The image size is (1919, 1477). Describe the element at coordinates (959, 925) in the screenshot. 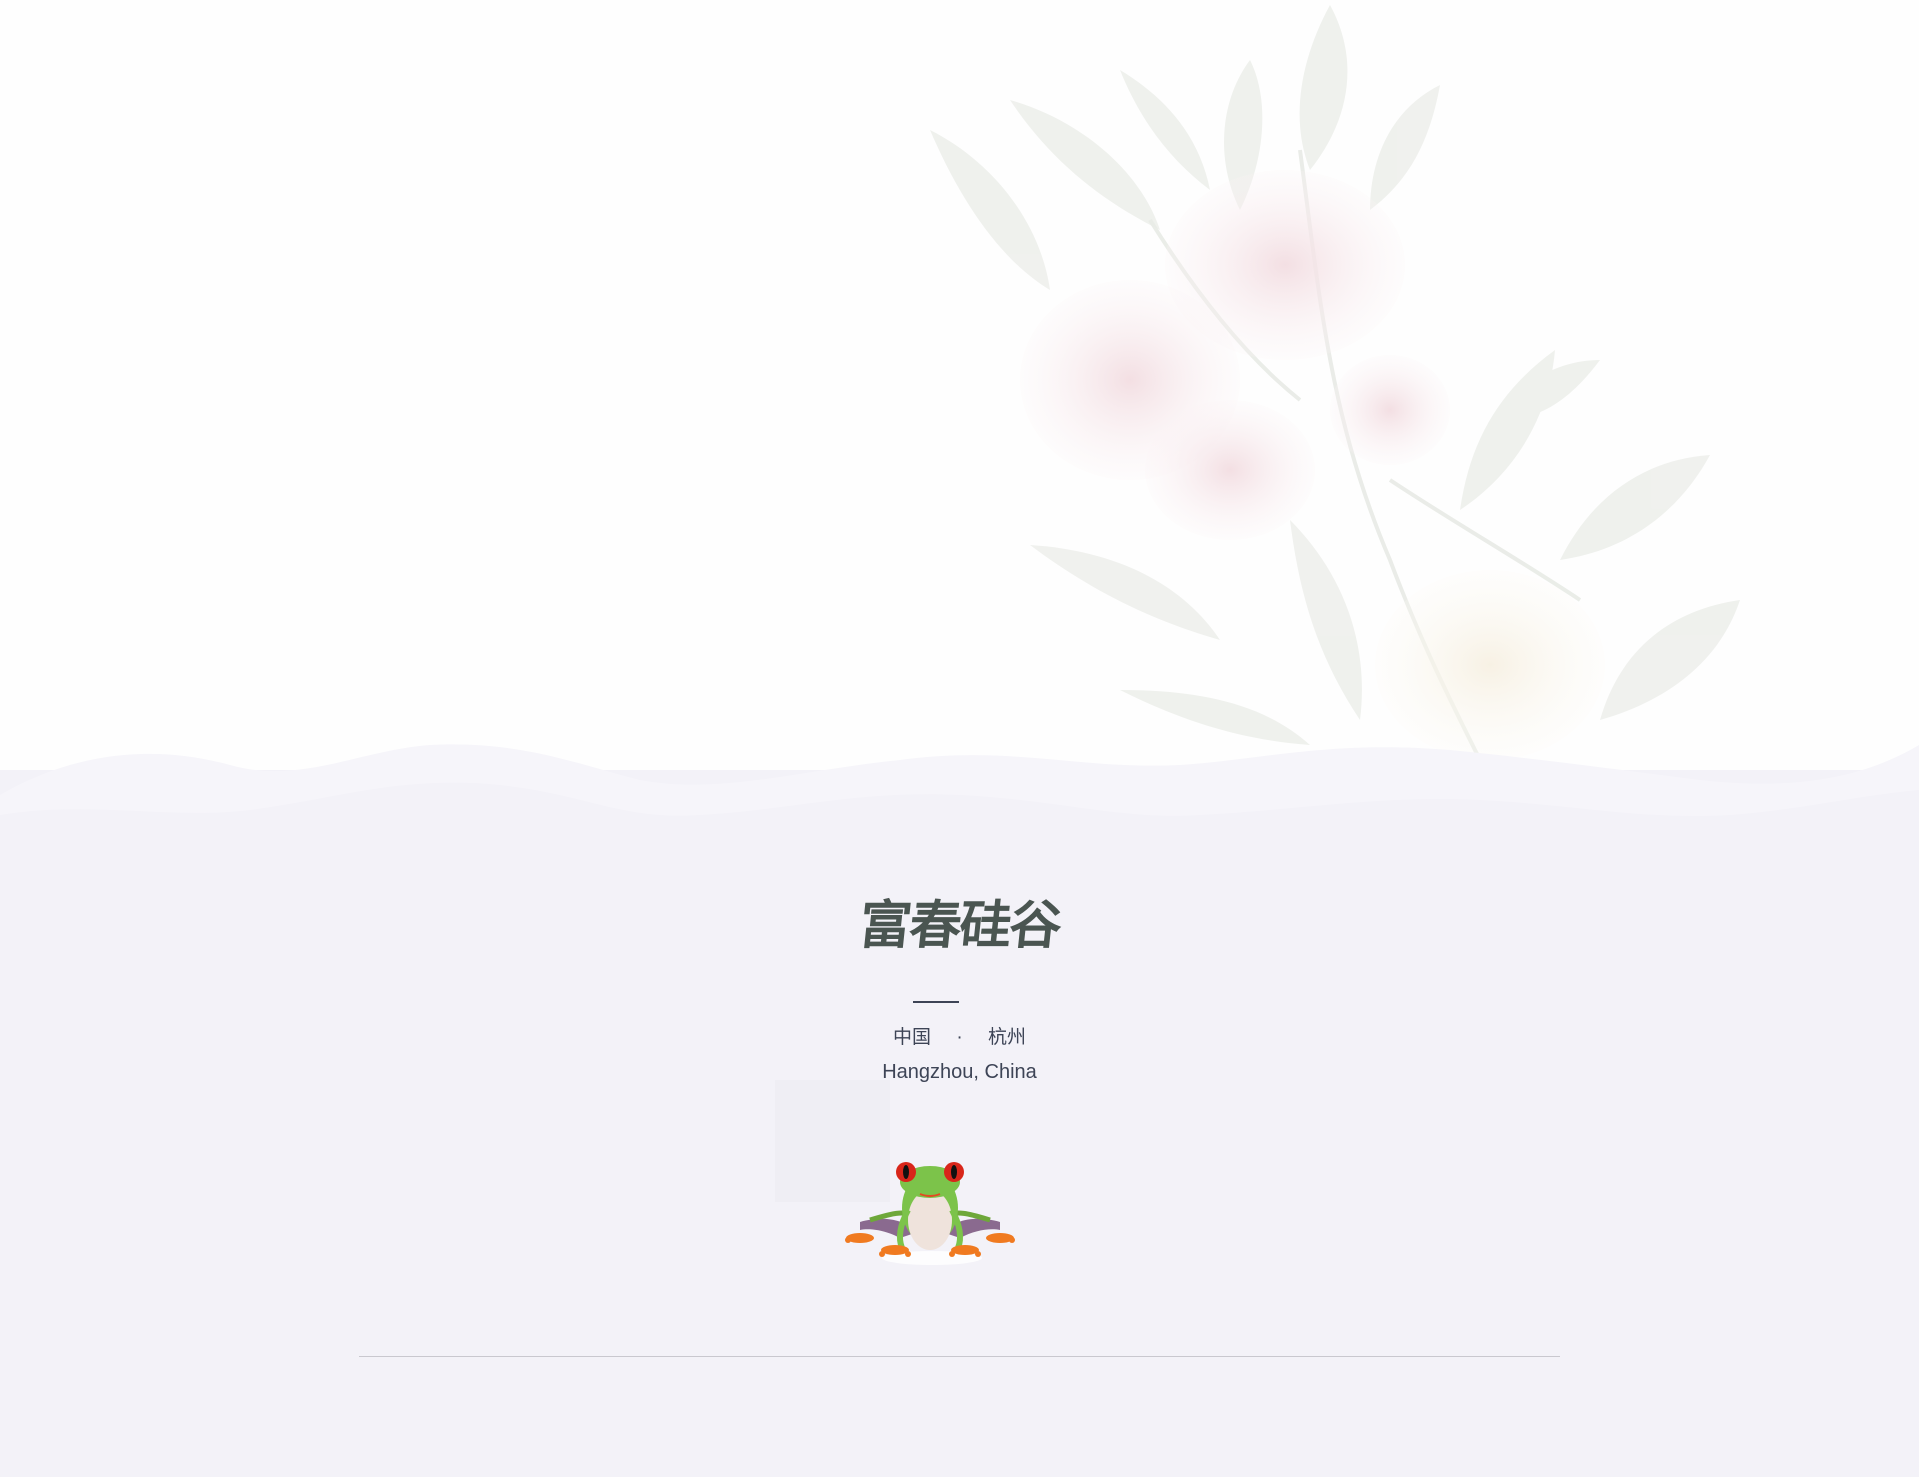

I see `brand-logo-title: 富春硅谷` at that location.